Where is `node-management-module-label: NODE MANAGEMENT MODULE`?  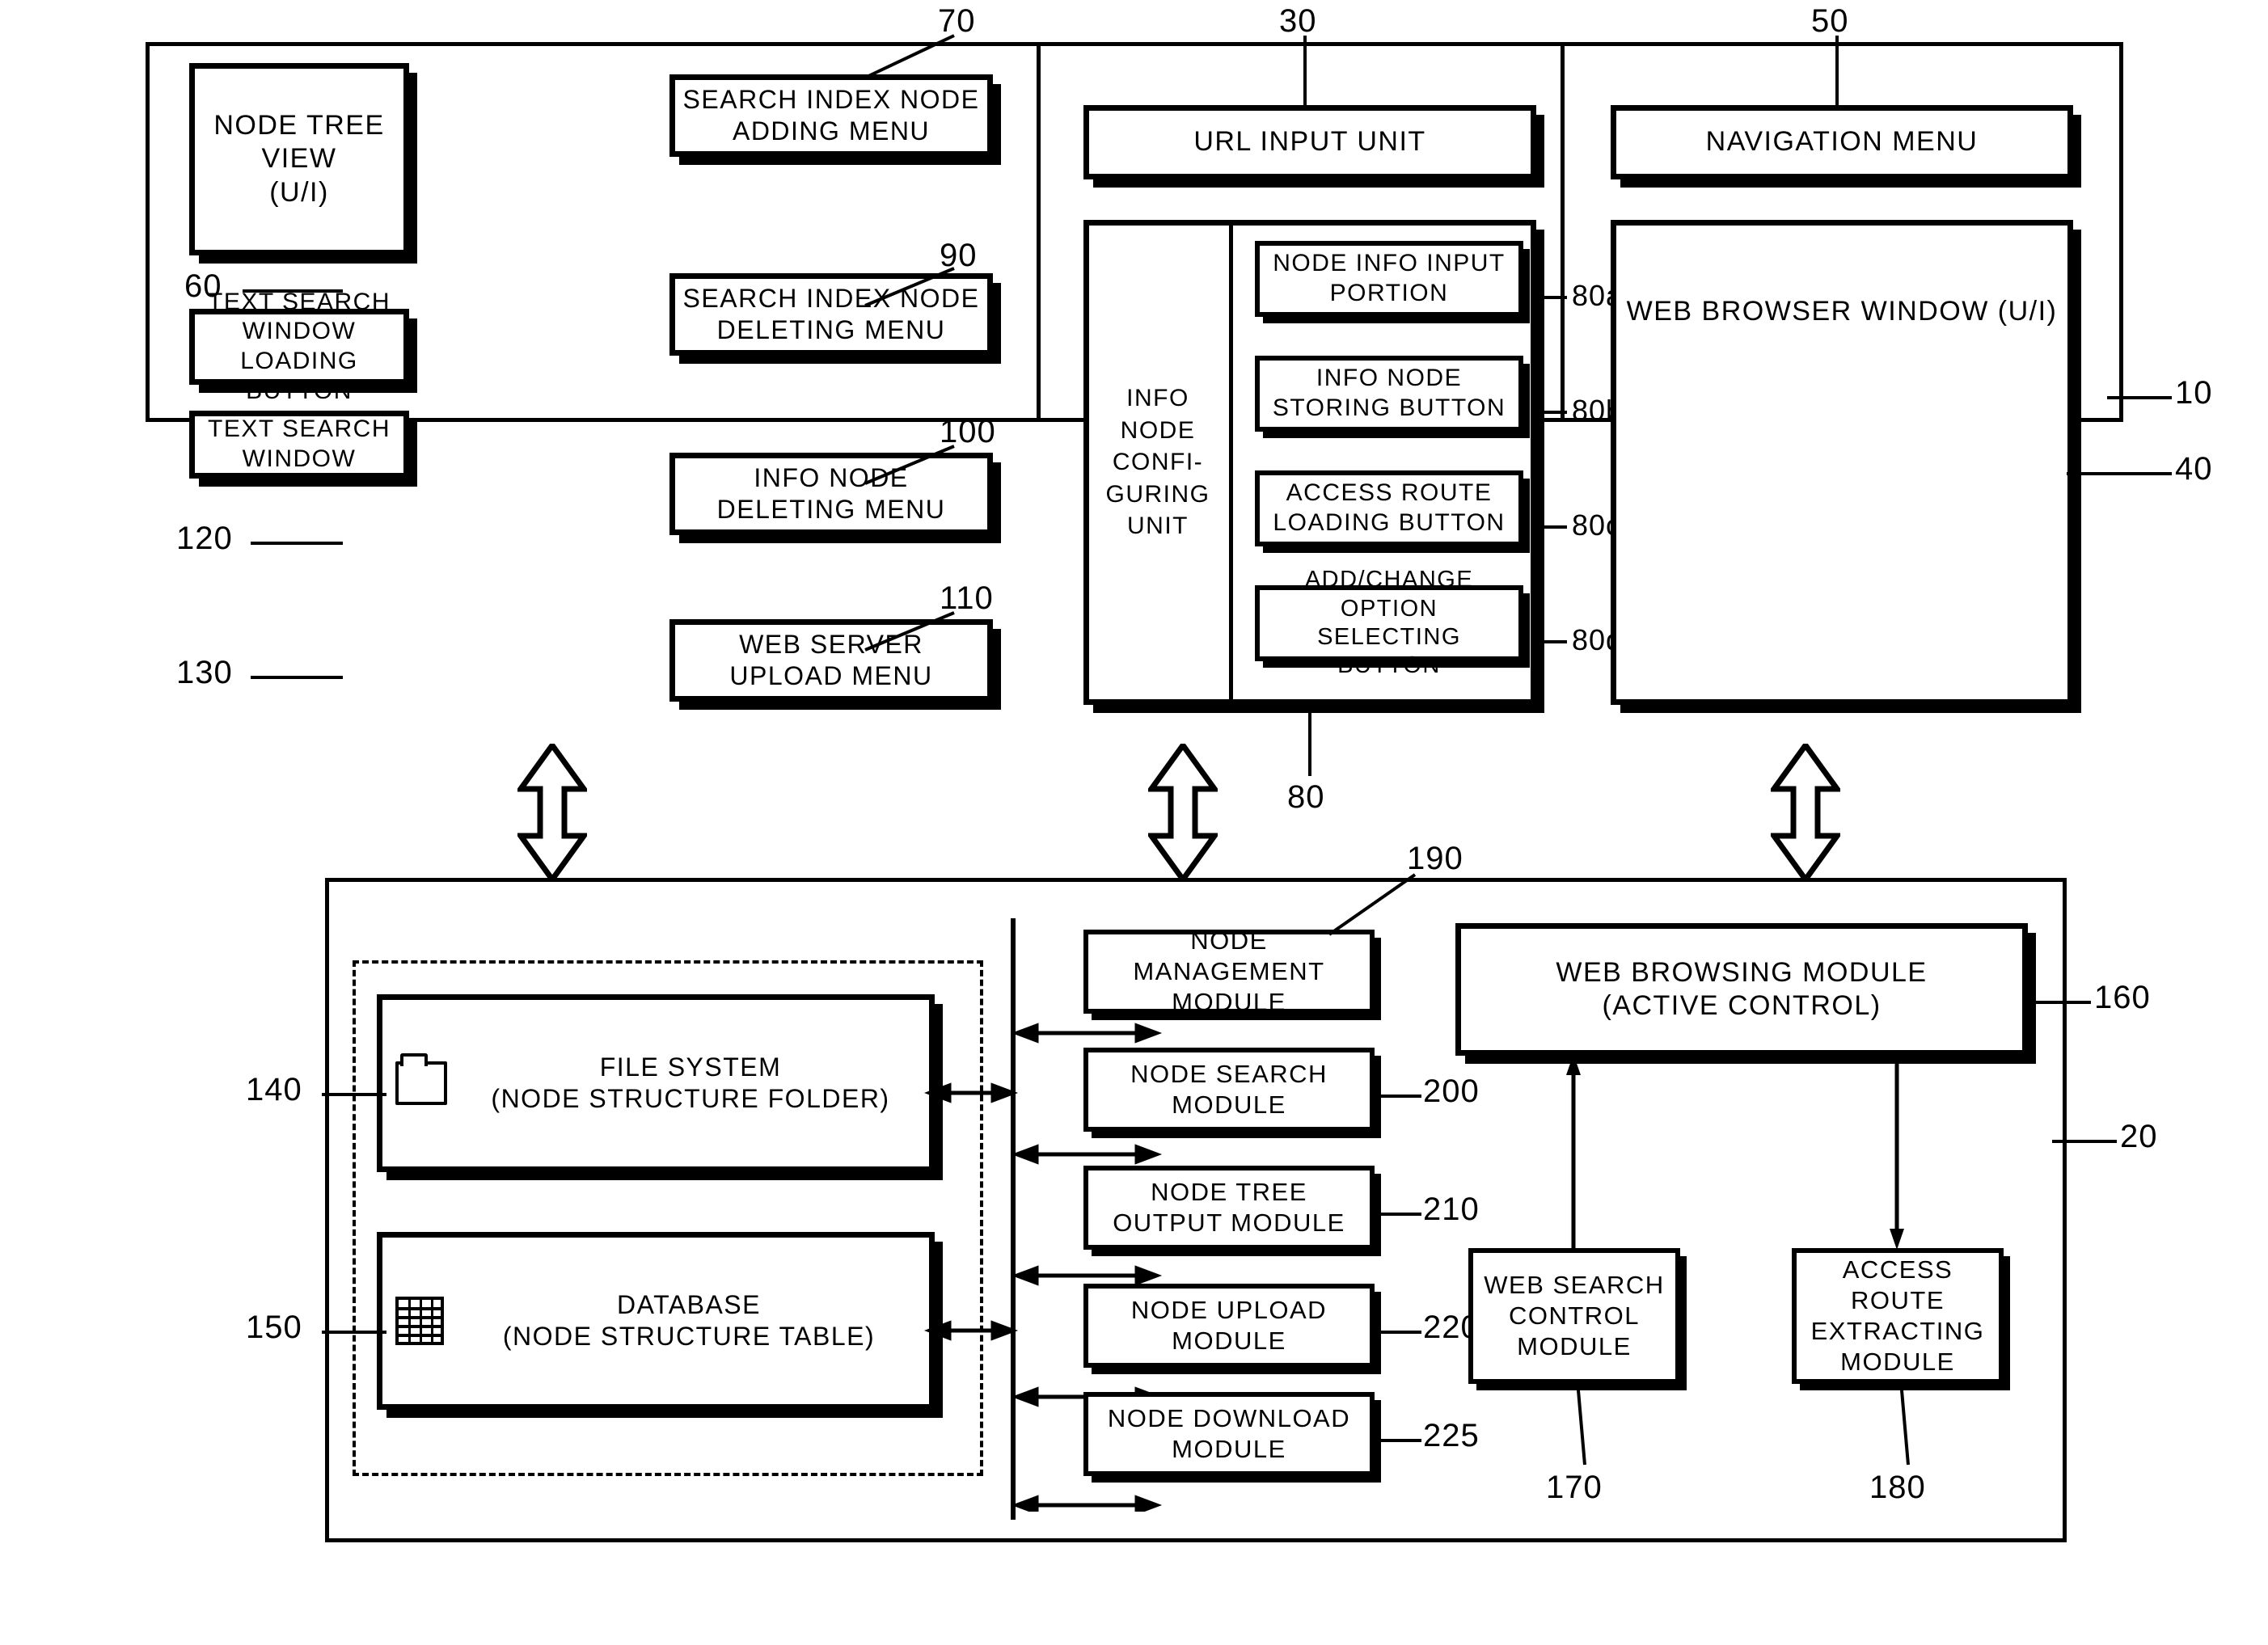
node-management-module-label: NODE MANAGEMENT MODULE is located at coordinates (1229, 971).